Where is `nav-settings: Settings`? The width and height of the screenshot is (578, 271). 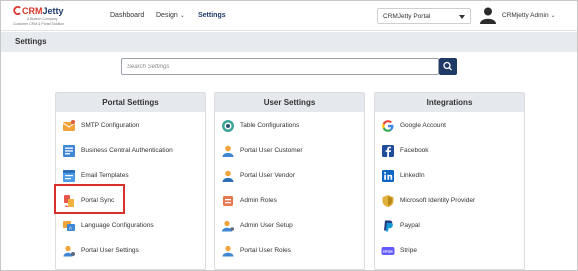
nav-settings: Settings is located at coordinates (212, 15).